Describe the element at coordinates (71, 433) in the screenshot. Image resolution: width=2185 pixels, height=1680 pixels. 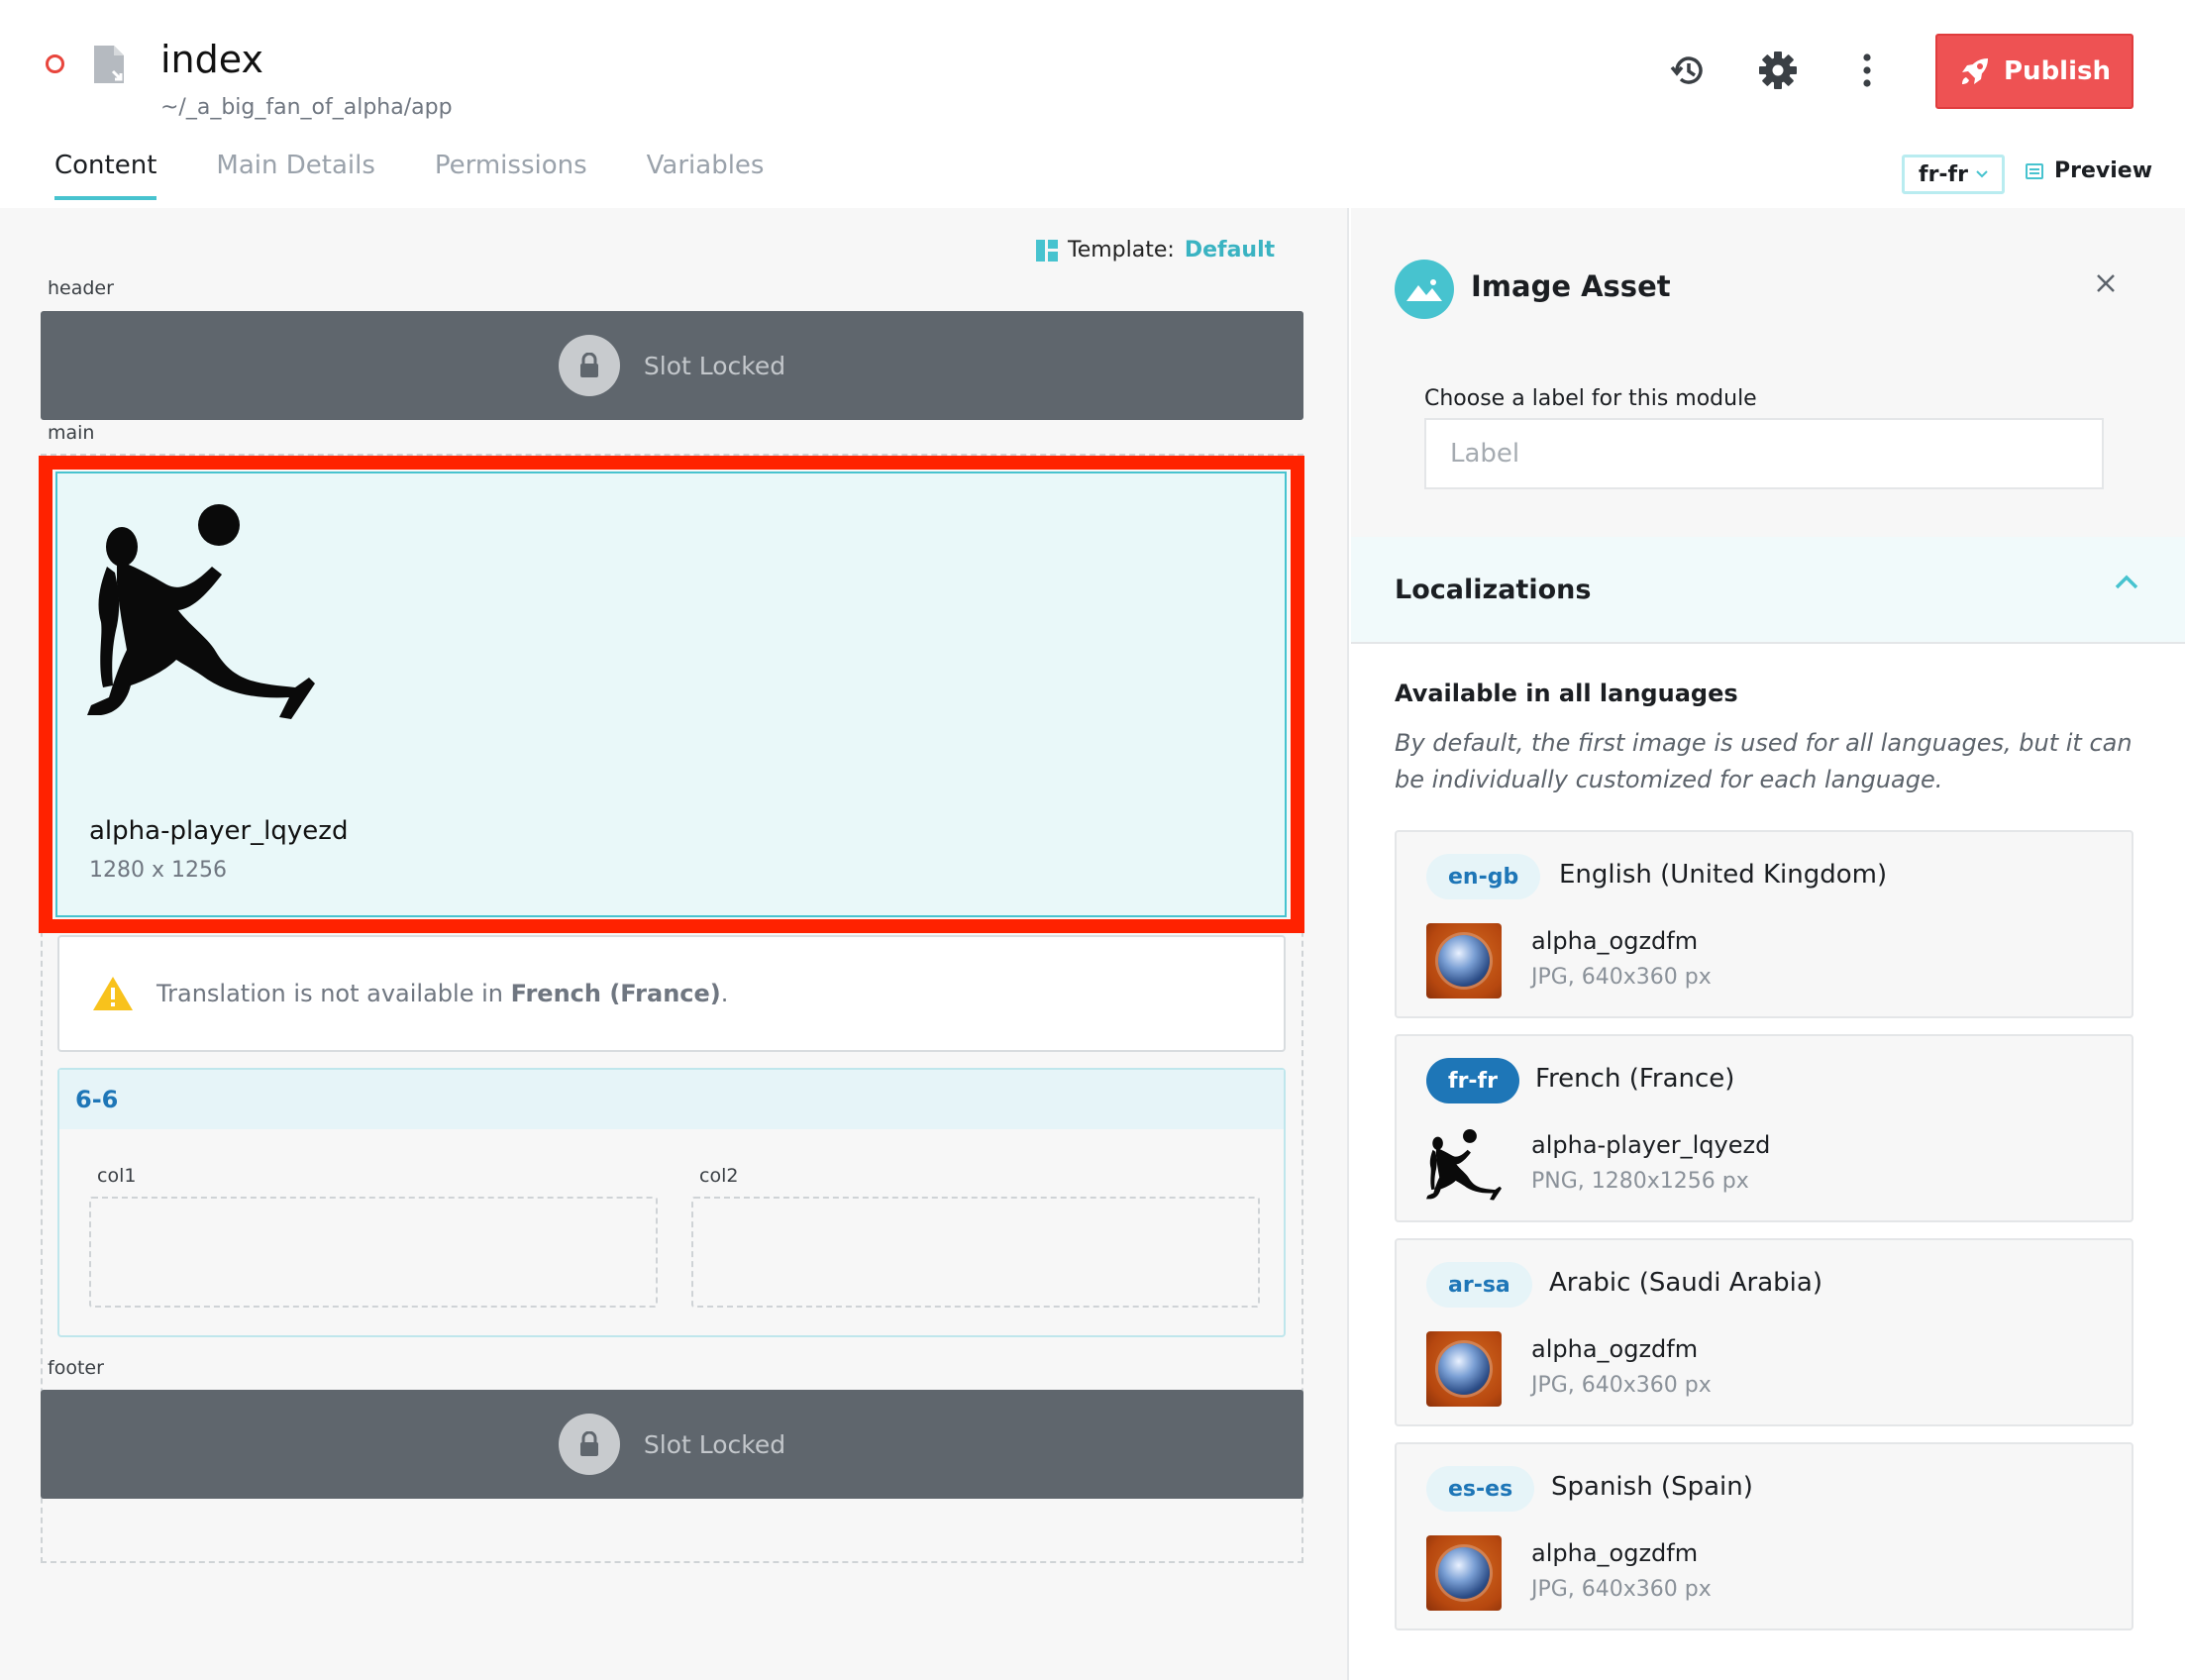
I see `main-slot-label: main` at that location.